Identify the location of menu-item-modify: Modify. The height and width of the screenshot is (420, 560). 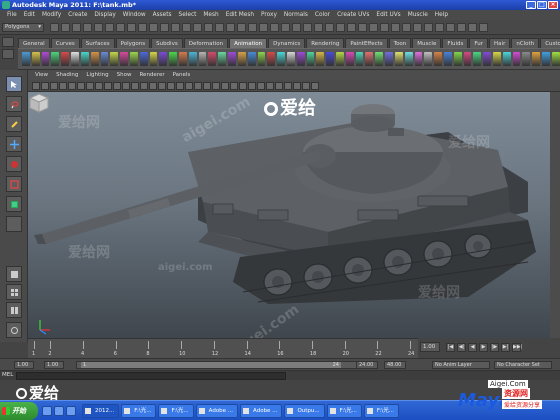
(51, 15).